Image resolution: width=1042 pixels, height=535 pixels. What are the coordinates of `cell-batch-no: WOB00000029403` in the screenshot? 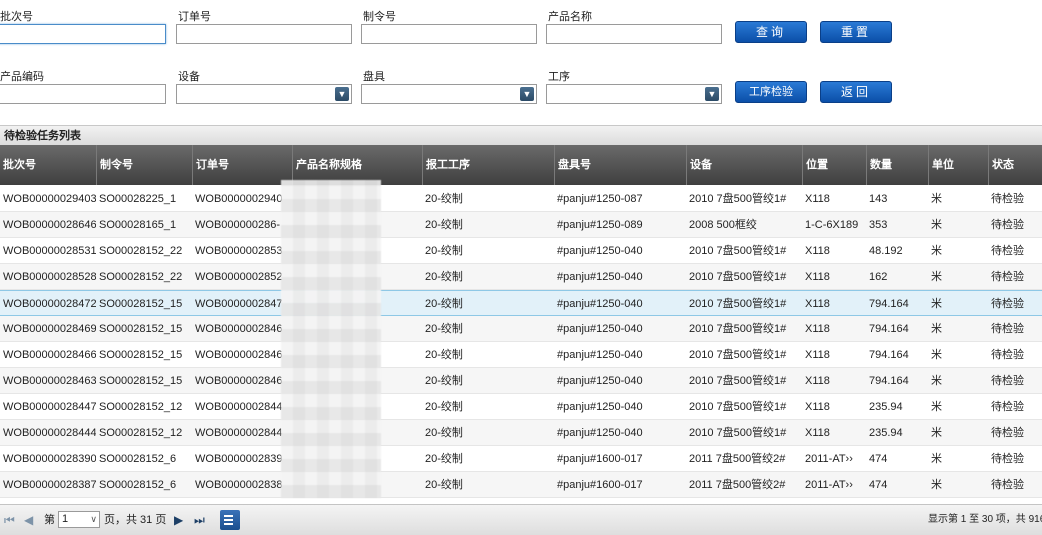 It's located at (49, 199).